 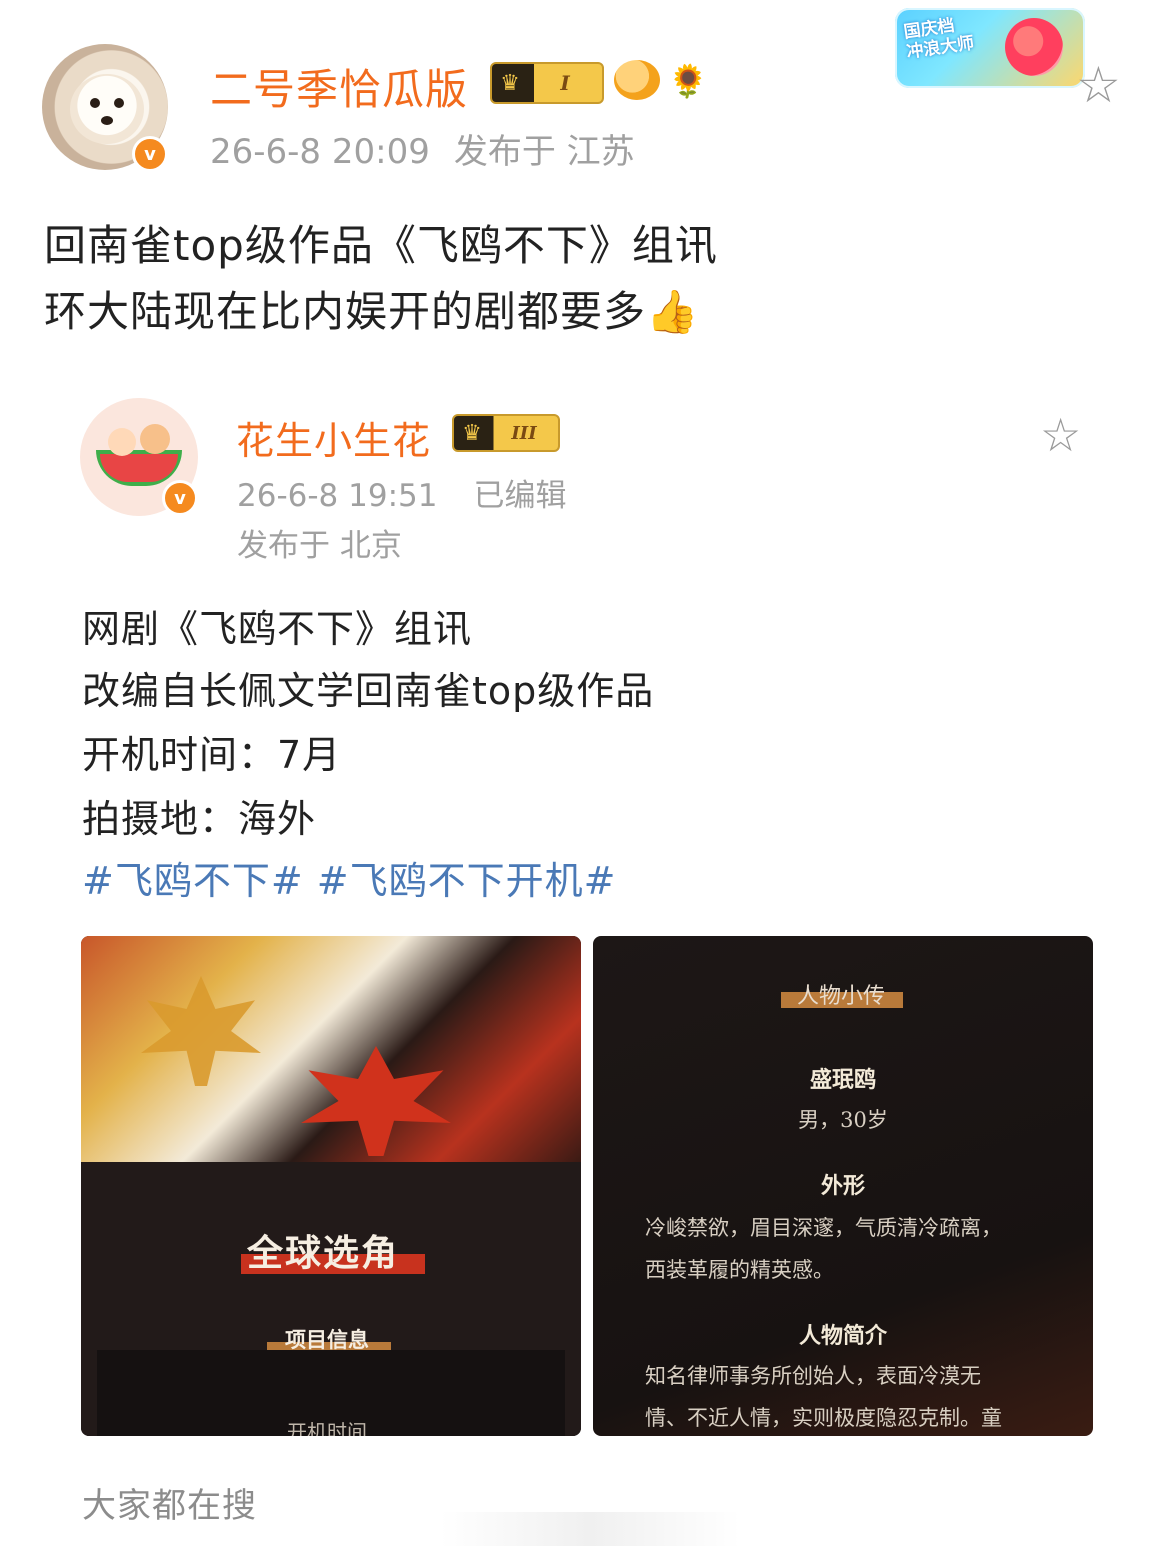 I want to click on repost-meta: 26-6-8 19:51 已编辑, so click(x=401, y=492).